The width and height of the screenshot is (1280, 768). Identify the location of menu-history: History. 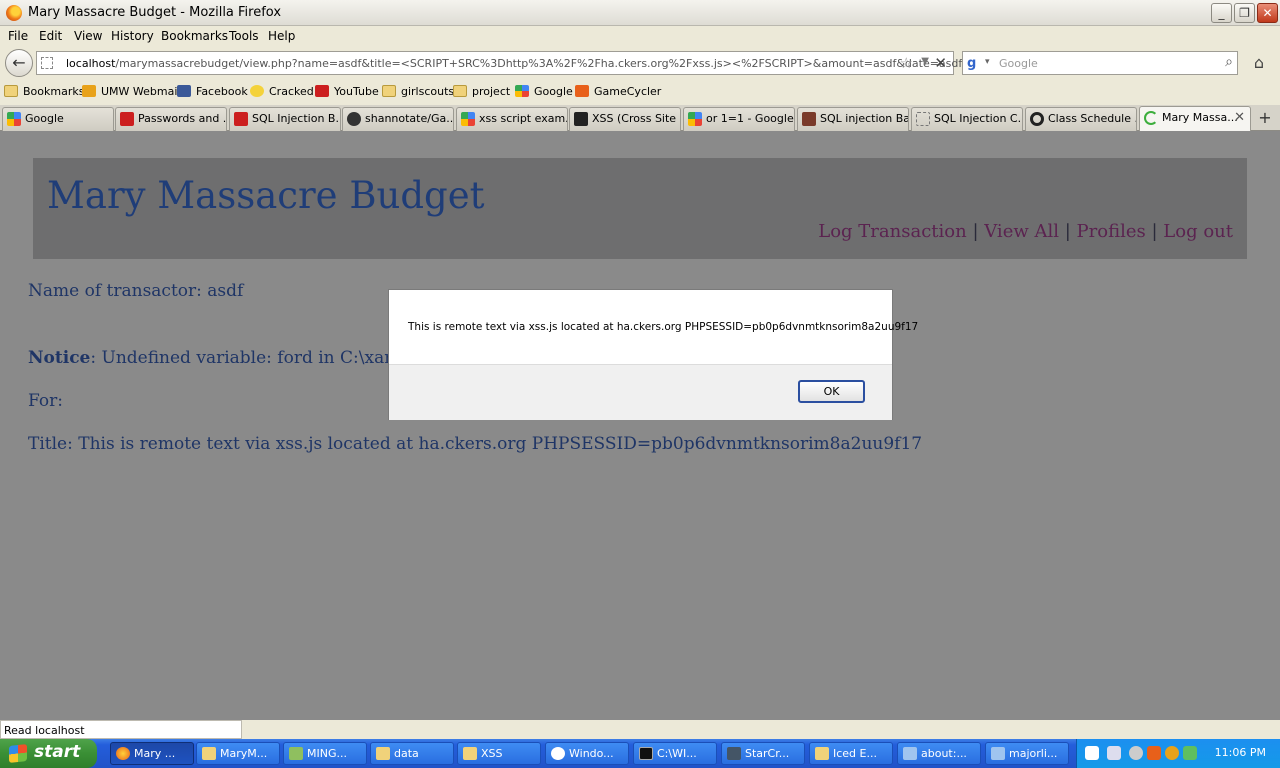
(132, 36).